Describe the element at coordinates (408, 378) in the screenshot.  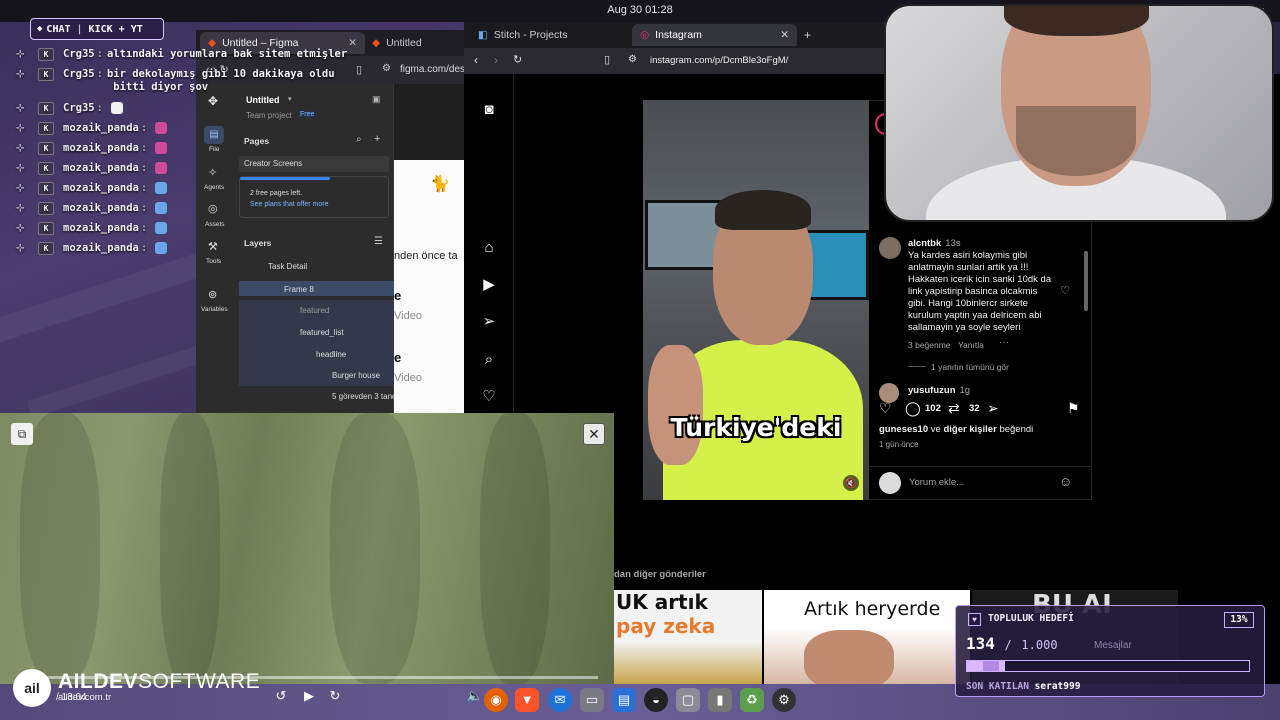
I see `canvas-text-5: Video` at that location.